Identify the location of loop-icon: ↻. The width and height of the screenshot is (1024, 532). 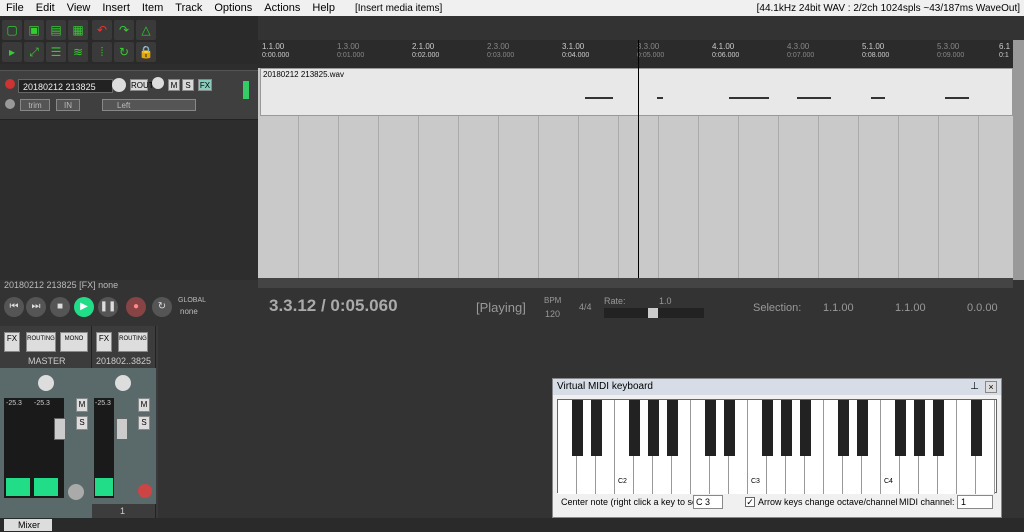
(124, 52).